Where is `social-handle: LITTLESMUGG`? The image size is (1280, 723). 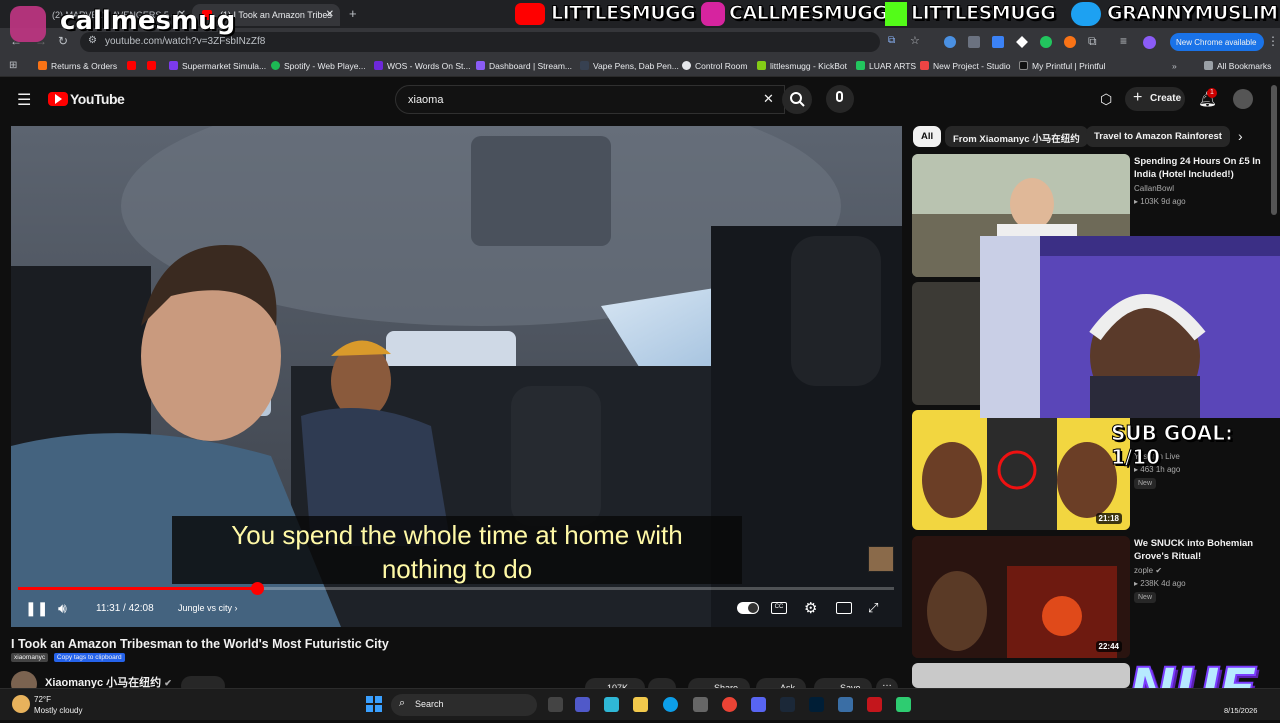
social-handle: LITTLESMUGG is located at coordinates (623, 13).